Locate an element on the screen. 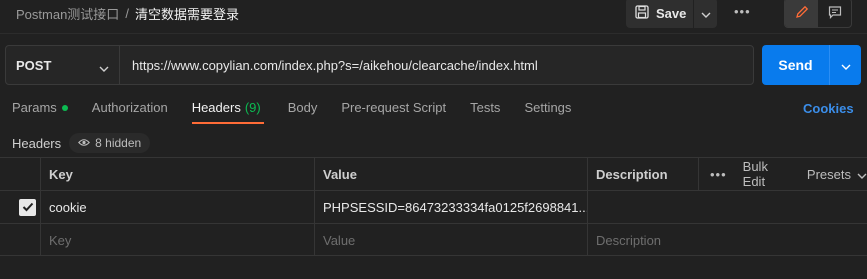 This screenshot has height=279, width=867. tab-count: (9) is located at coordinates (252, 107).